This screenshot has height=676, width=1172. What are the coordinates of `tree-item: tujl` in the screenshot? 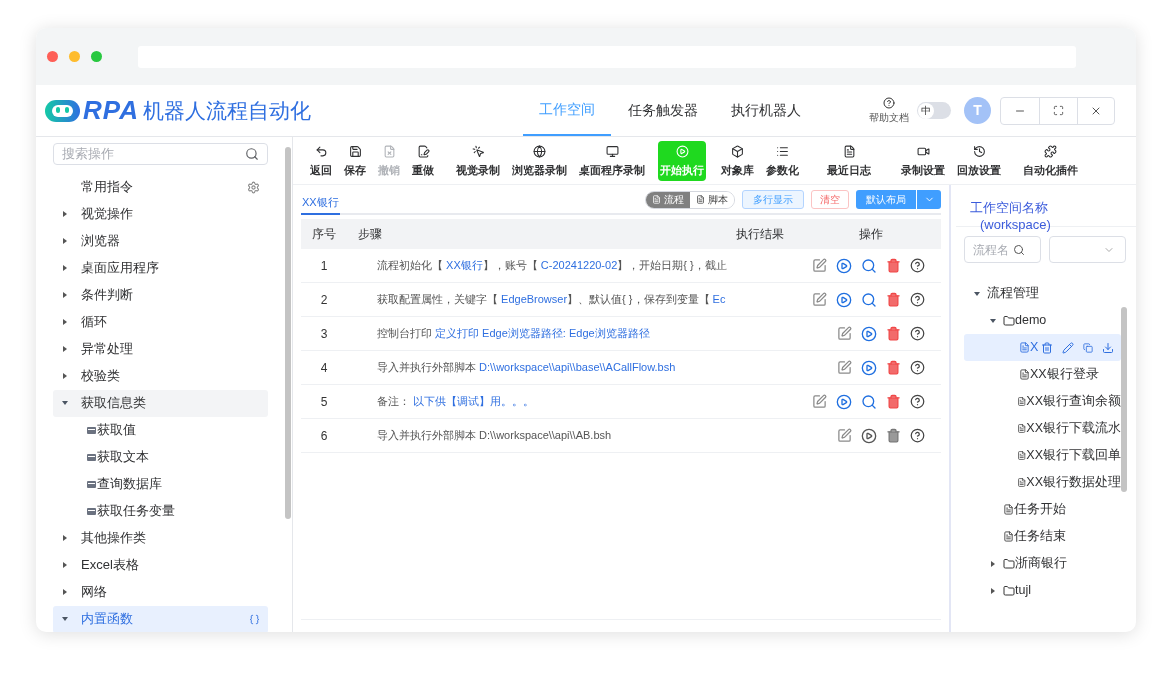 It's located at (1042, 590).